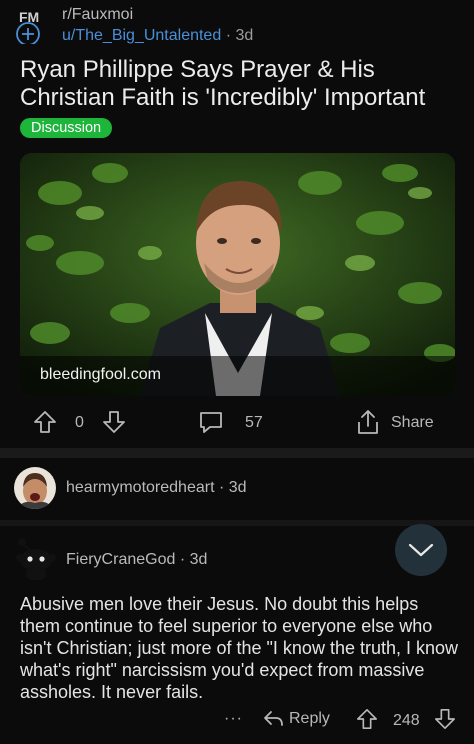 Image resolution: width=474 pixels, height=744 pixels. What do you see at coordinates (406, 720) in the screenshot?
I see `comment-vote-count: 248` at bounding box center [406, 720].